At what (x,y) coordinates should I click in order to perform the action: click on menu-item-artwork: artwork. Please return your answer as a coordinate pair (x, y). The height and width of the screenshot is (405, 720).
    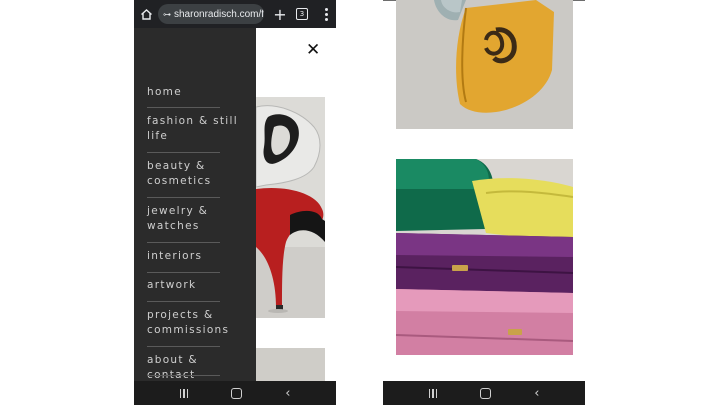
    Looking at the image, I should click on (195, 285).